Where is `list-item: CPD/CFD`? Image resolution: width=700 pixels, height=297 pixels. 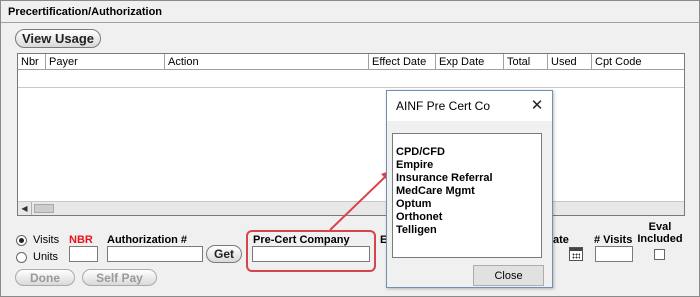 list-item: CPD/CFD is located at coordinates (420, 152).